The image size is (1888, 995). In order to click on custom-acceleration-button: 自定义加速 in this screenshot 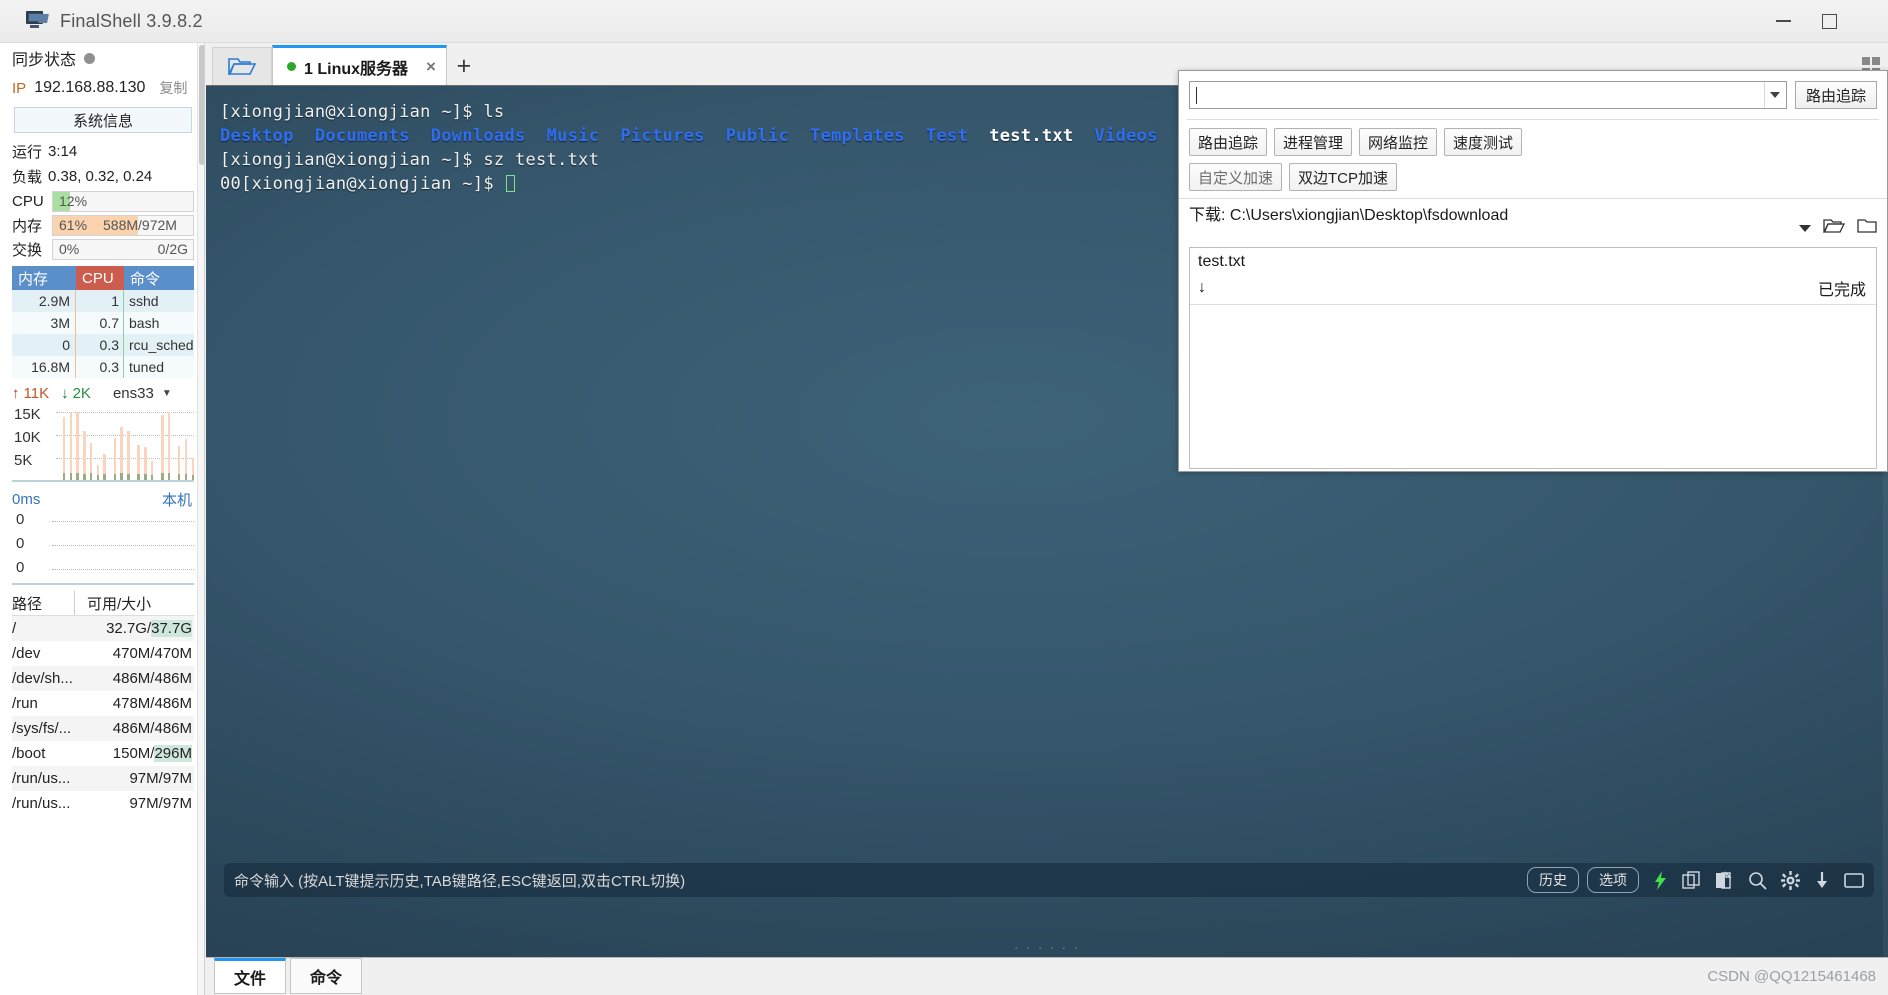, I will do `click(1236, 177)`.